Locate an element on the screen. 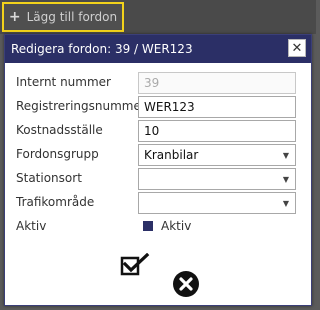 The height and width of the screenshot is (310, 320). add-vehicle-button: + Lägg till fordon is located at coordinates (63, 17).